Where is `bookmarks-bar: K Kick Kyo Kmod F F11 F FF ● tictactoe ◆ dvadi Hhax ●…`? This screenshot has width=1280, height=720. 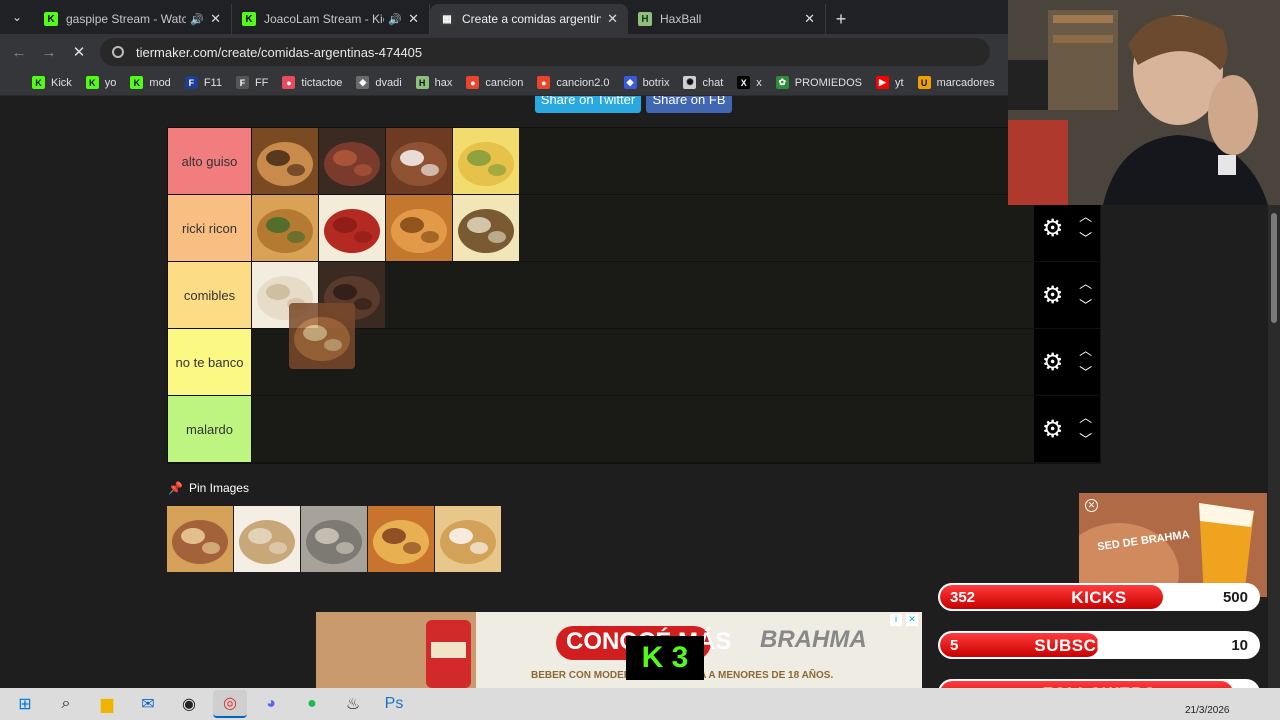 bookmarks-bar: K Kick Kyo Kmod F F11 F FF ● tictactoe ◆ dvadi Hhax ●… is located at coordinates (505, 83).